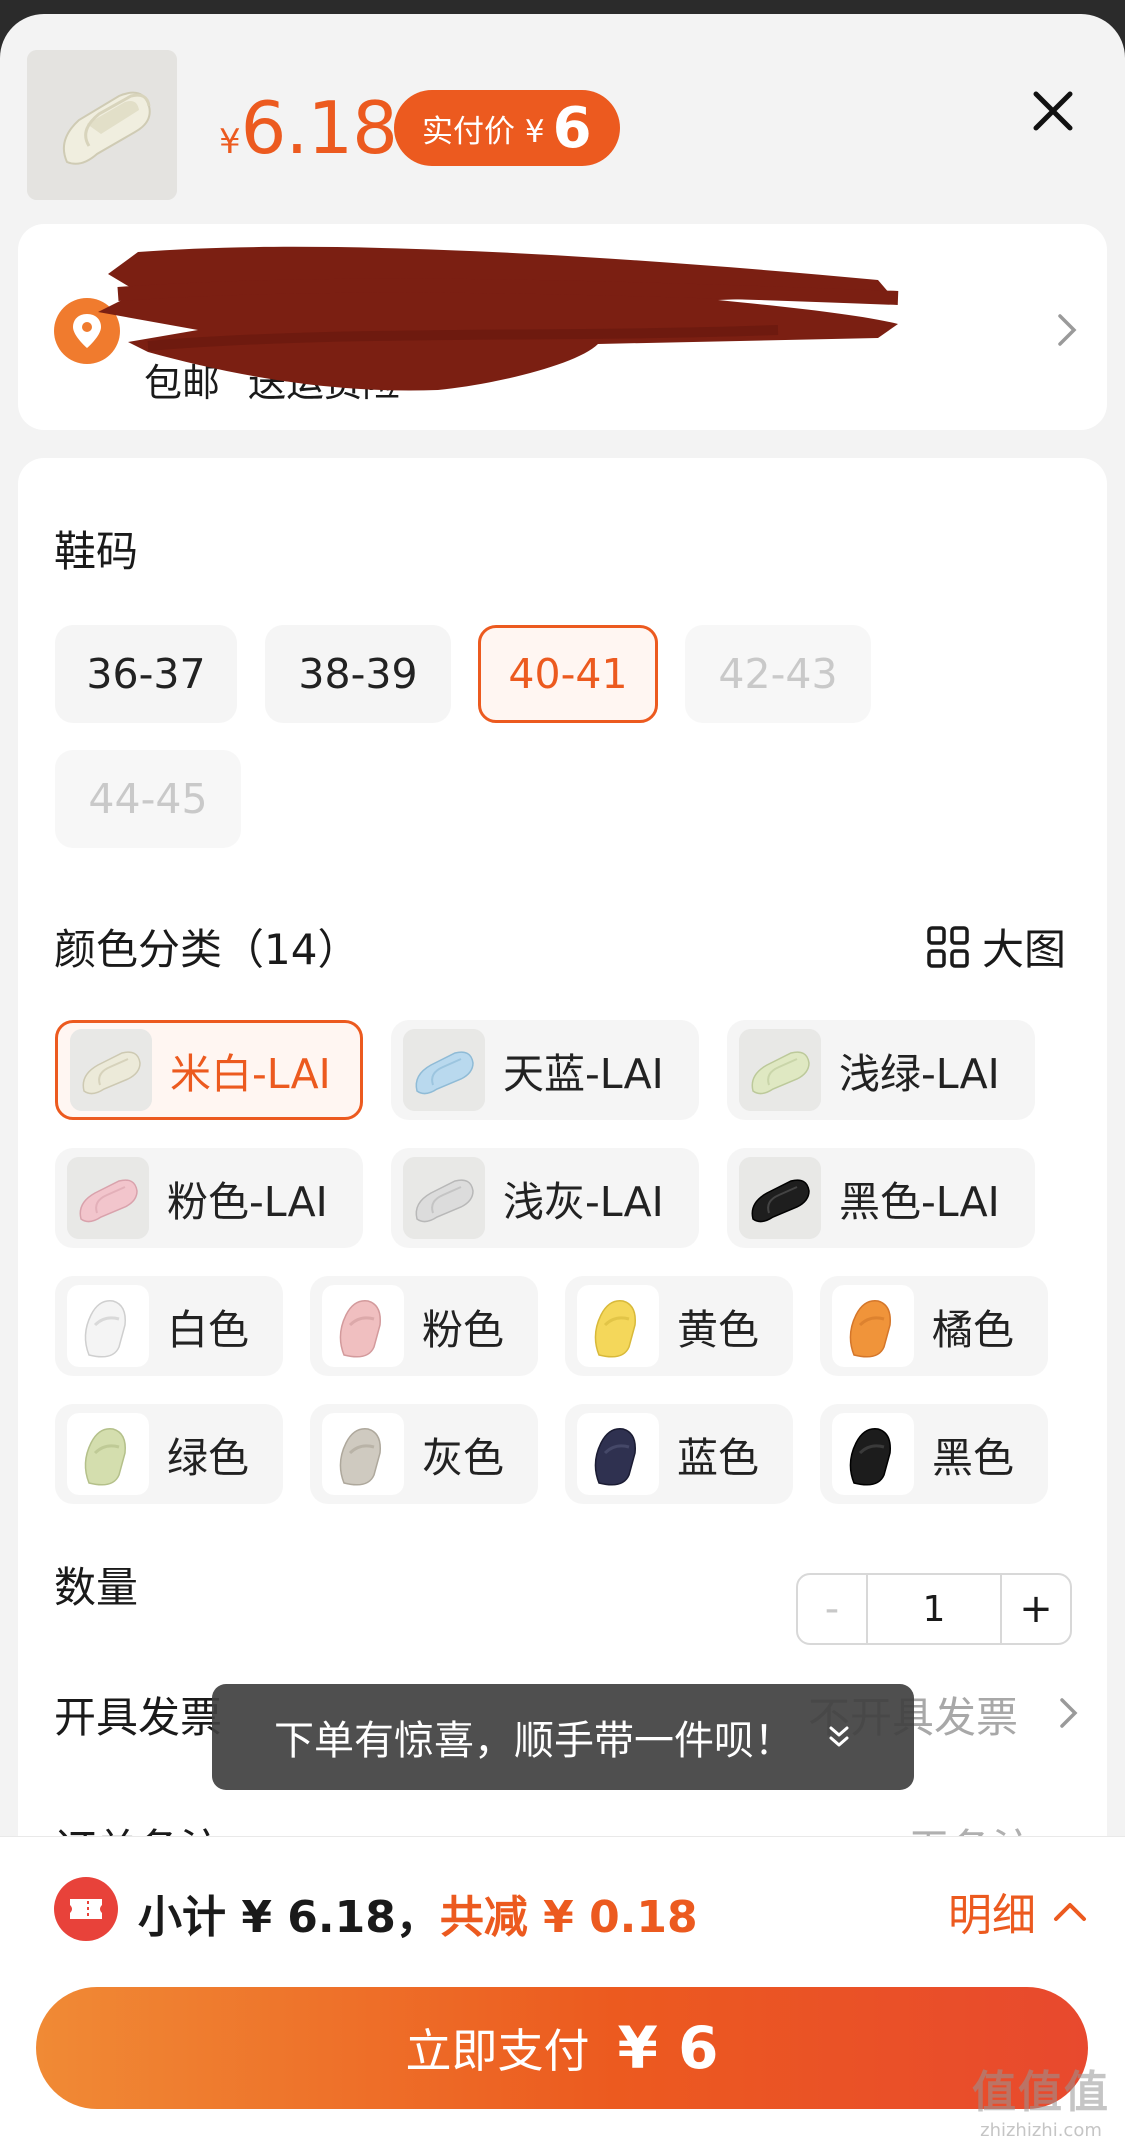  Describe the element at coordinates (583, 1074) in the screenshot. I see `color-option-label: 天蓝-LAI` at that location.